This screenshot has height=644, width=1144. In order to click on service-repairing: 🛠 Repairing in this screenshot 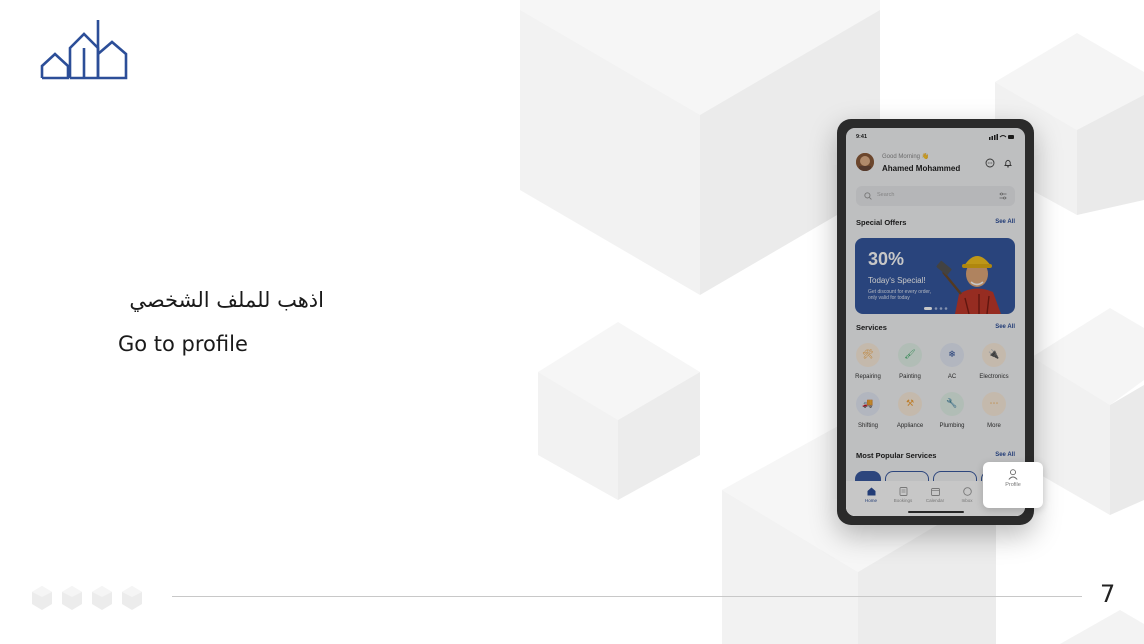, I will do `click(868, 361)`.